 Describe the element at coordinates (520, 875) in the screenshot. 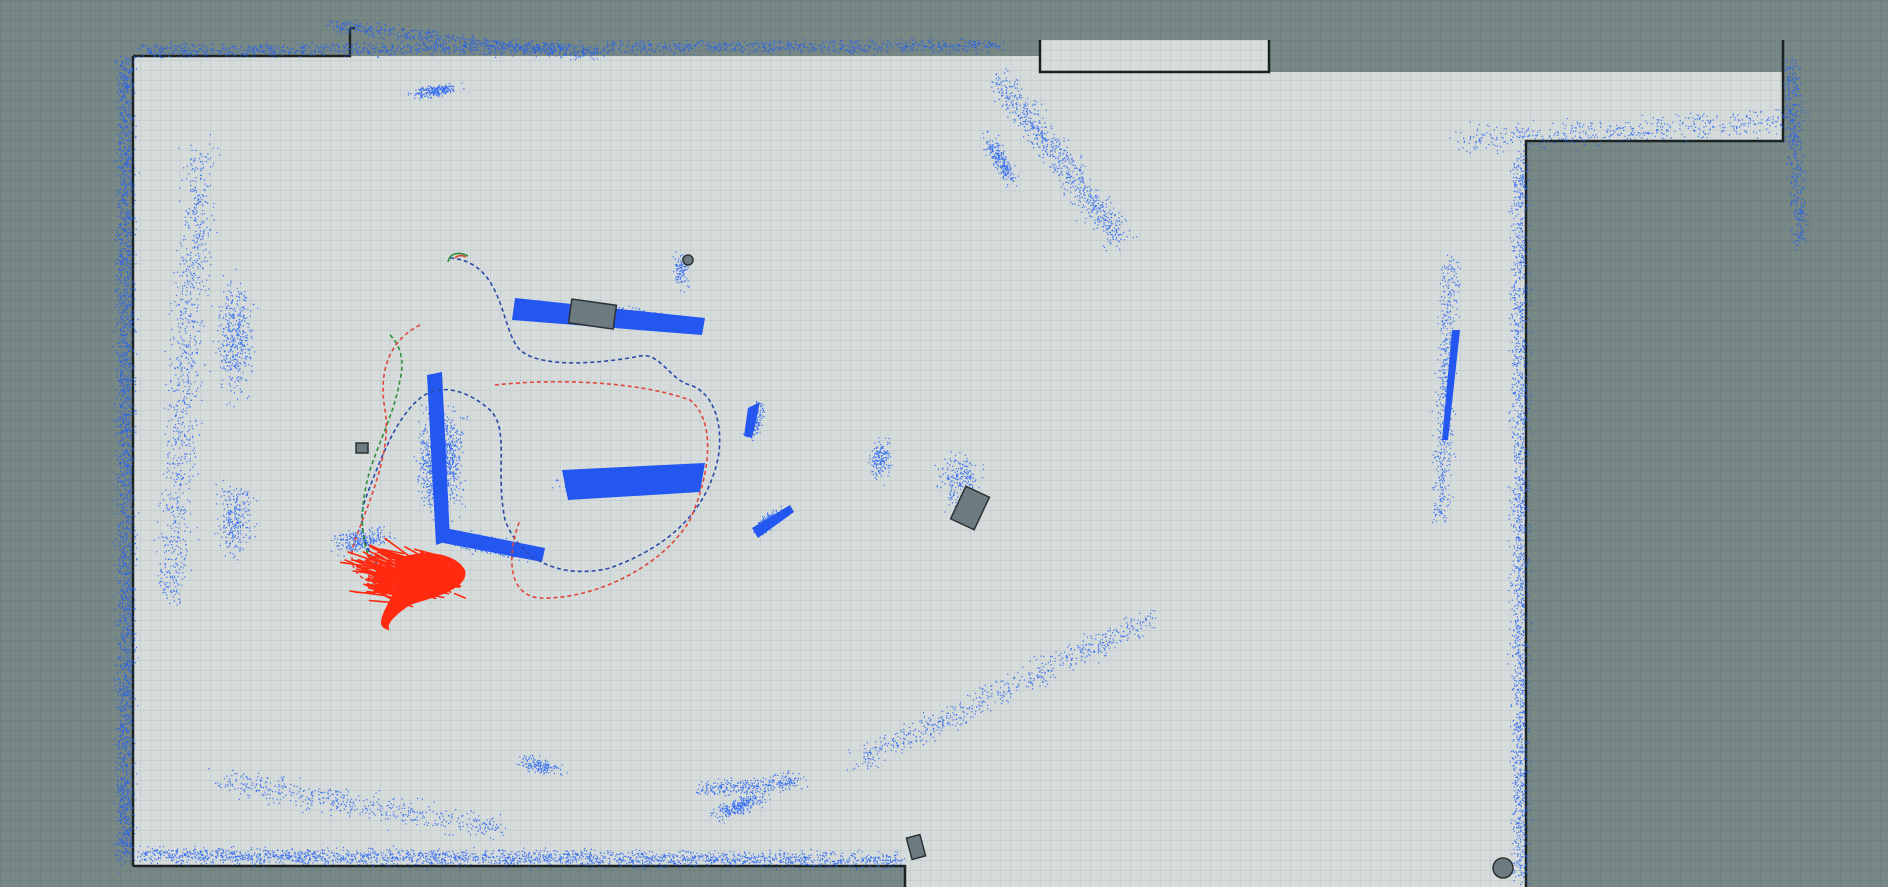

I see `wall-bottom` at that location.